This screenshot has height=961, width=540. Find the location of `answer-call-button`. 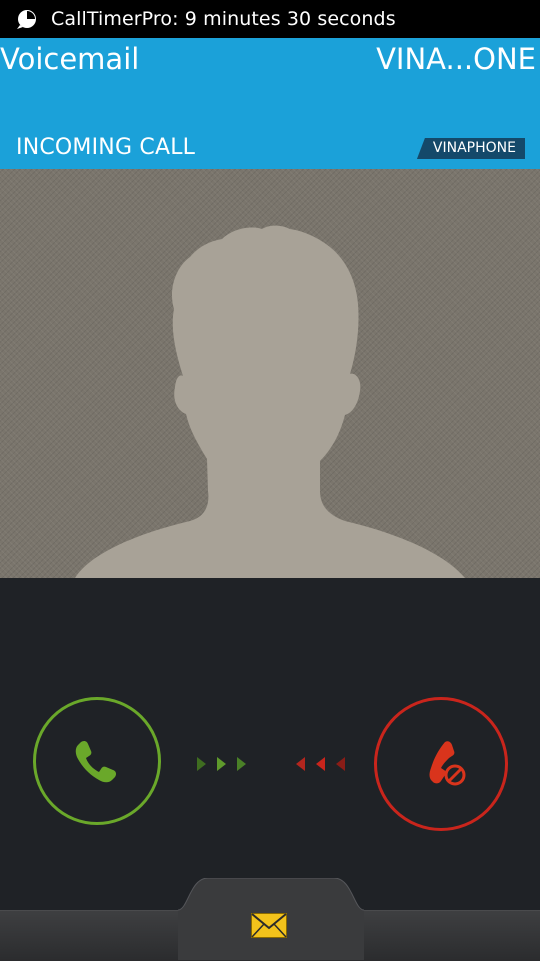

answer-call-button is located at coordinates (97, 761).